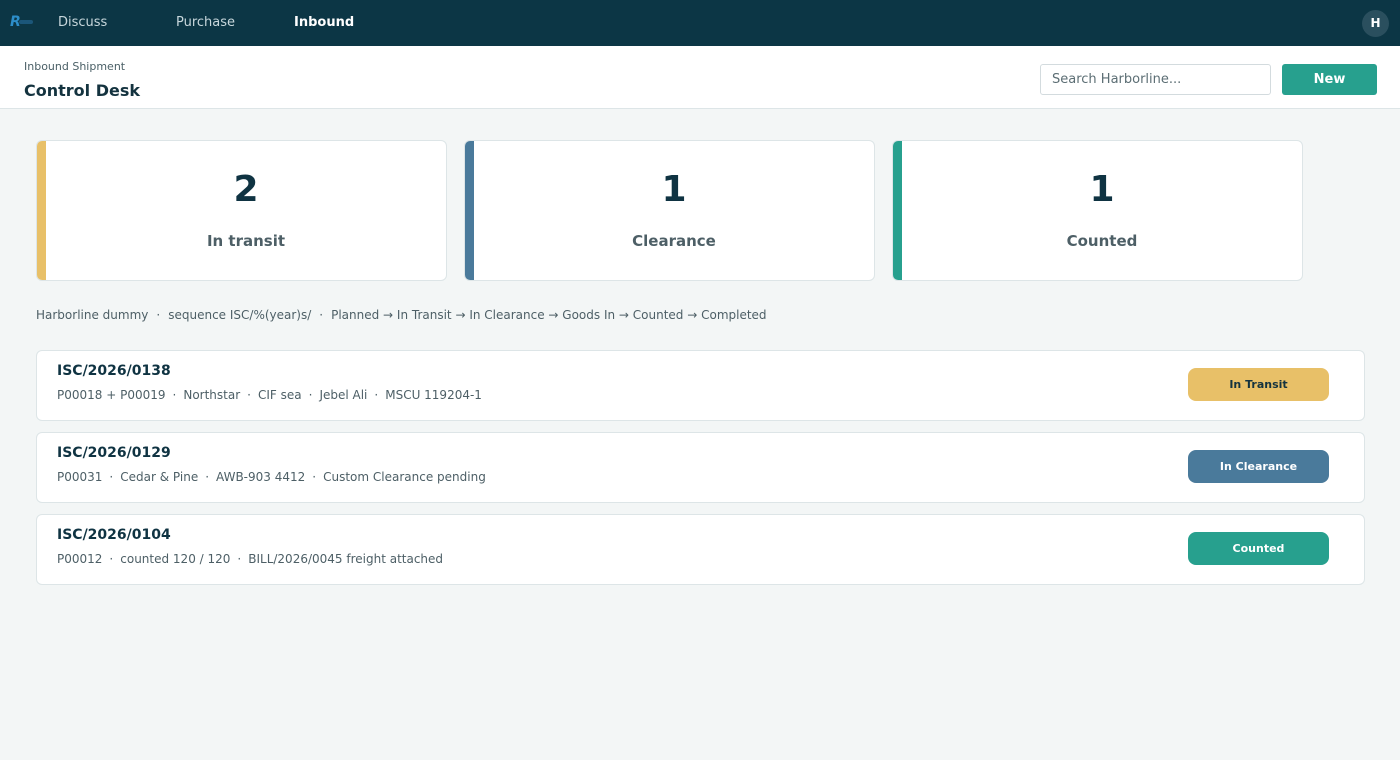 The width and height of the screenshot is (1400, 760). I want to click on user-avatar: H, so click(1375, 23).